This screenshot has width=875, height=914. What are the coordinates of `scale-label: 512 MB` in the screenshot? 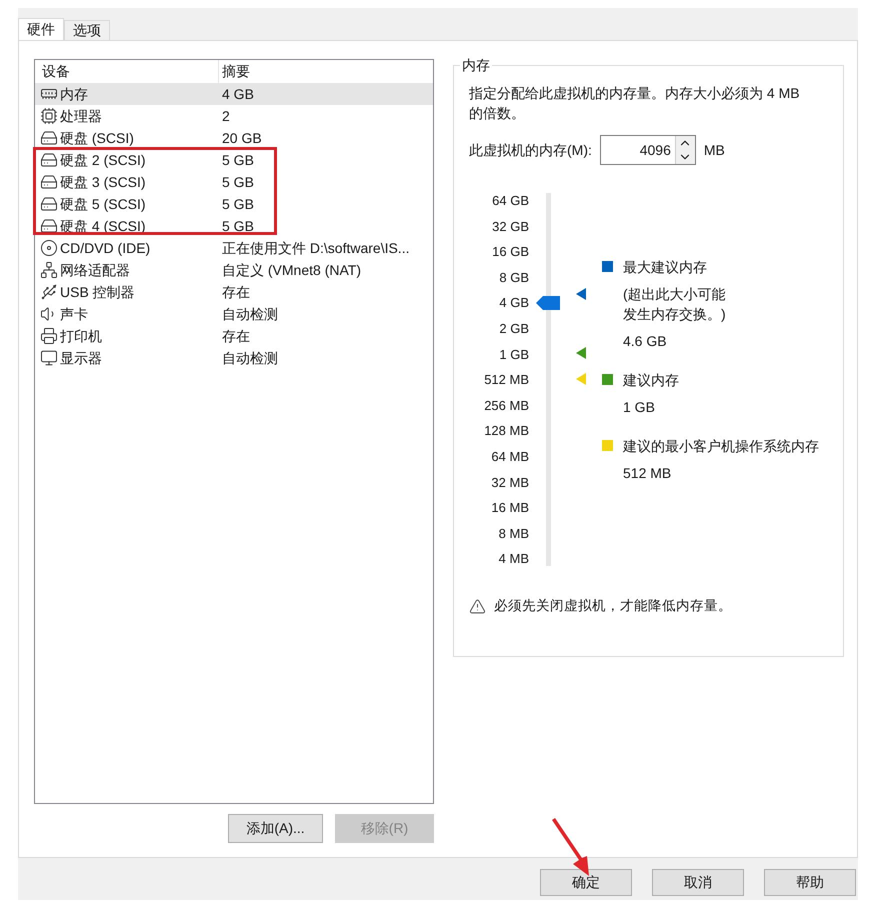 It's located at (506, 380).